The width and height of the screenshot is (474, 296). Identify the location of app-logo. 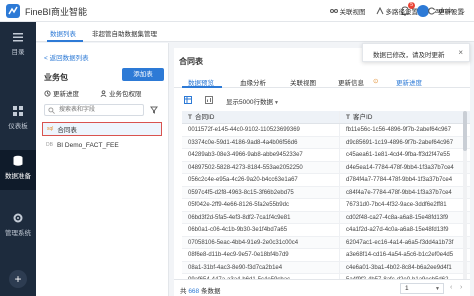
(13, 11).